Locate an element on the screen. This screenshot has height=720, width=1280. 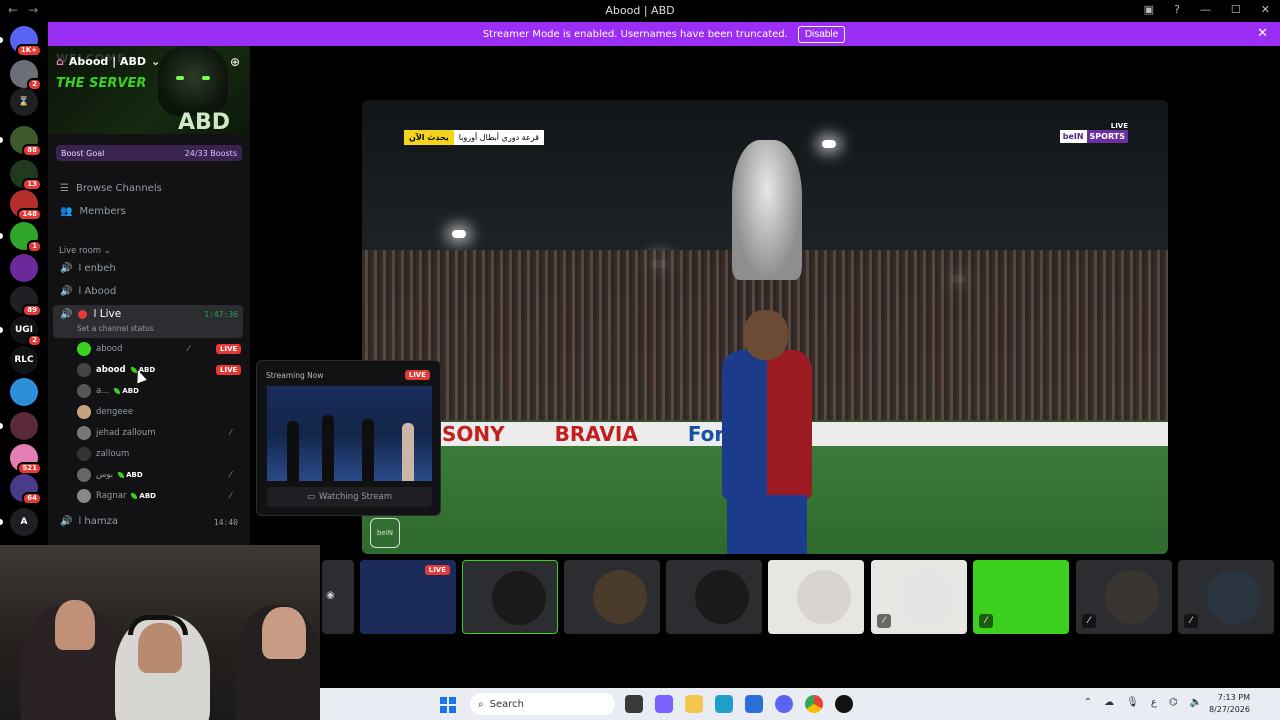
microphone-icon: 🎙 is located at coordinates (1132, 702).